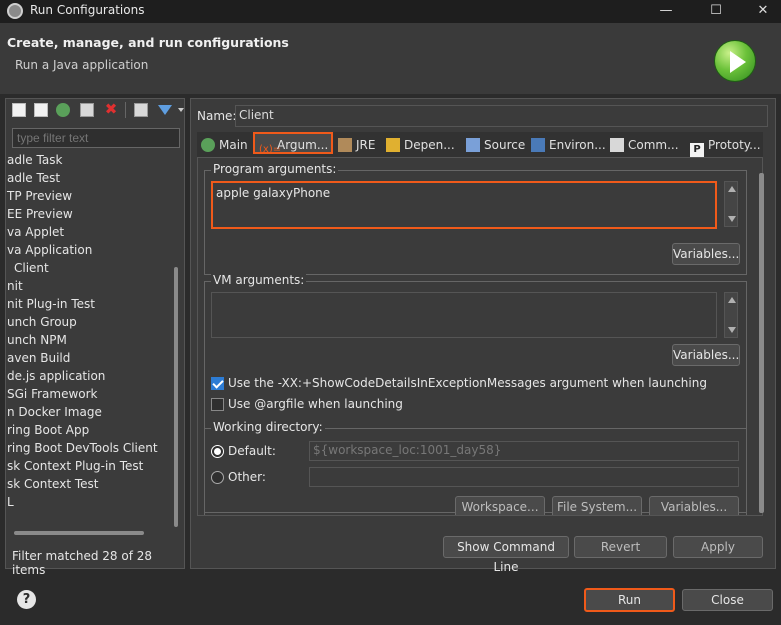  I want to click on revert-button: Revert, so click(620, 547).